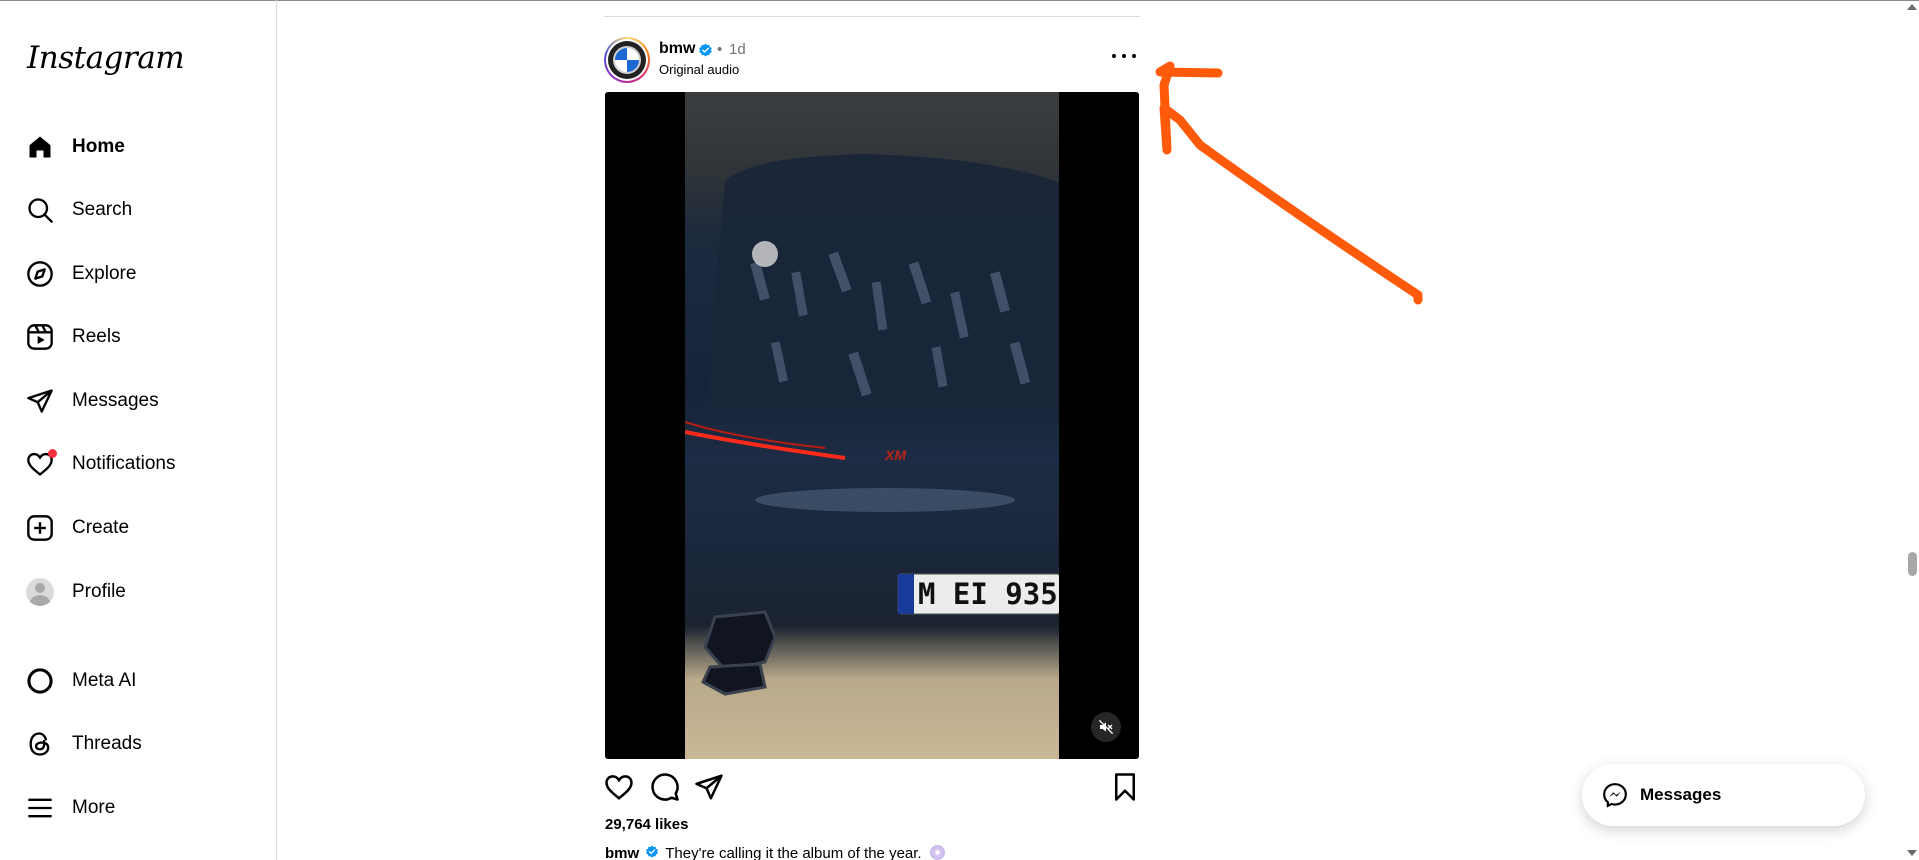 Image resolution: width=1919 pixels, height=860 pixels. Describe the element at coordinates (988, 594) in the screenshot. I see `license-plate-text: M EI 935` at that location.